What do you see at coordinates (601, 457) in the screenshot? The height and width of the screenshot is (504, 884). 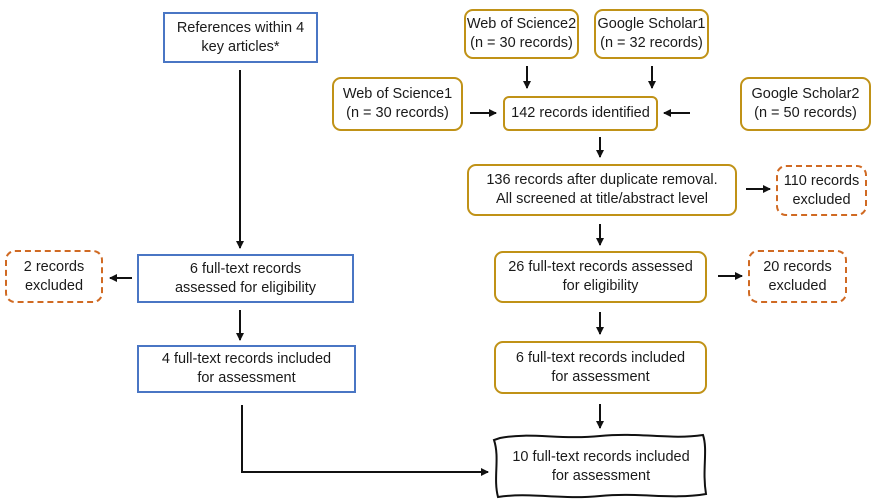 I see `final-included-line-1: 10 full-text records included` at bounding box center [601, 457].